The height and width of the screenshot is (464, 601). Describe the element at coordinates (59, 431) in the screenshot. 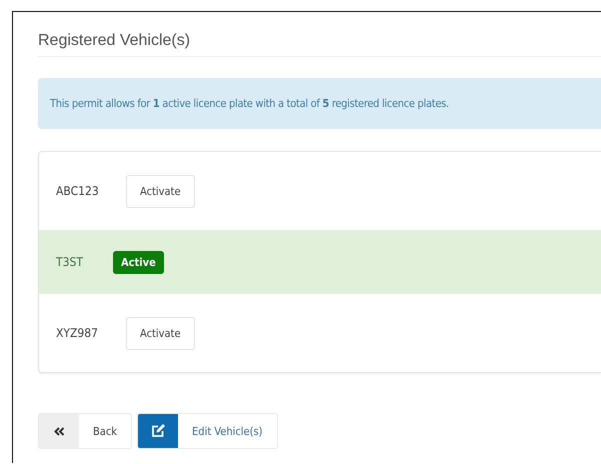

I see `double-chevron-left-icon` at that location.